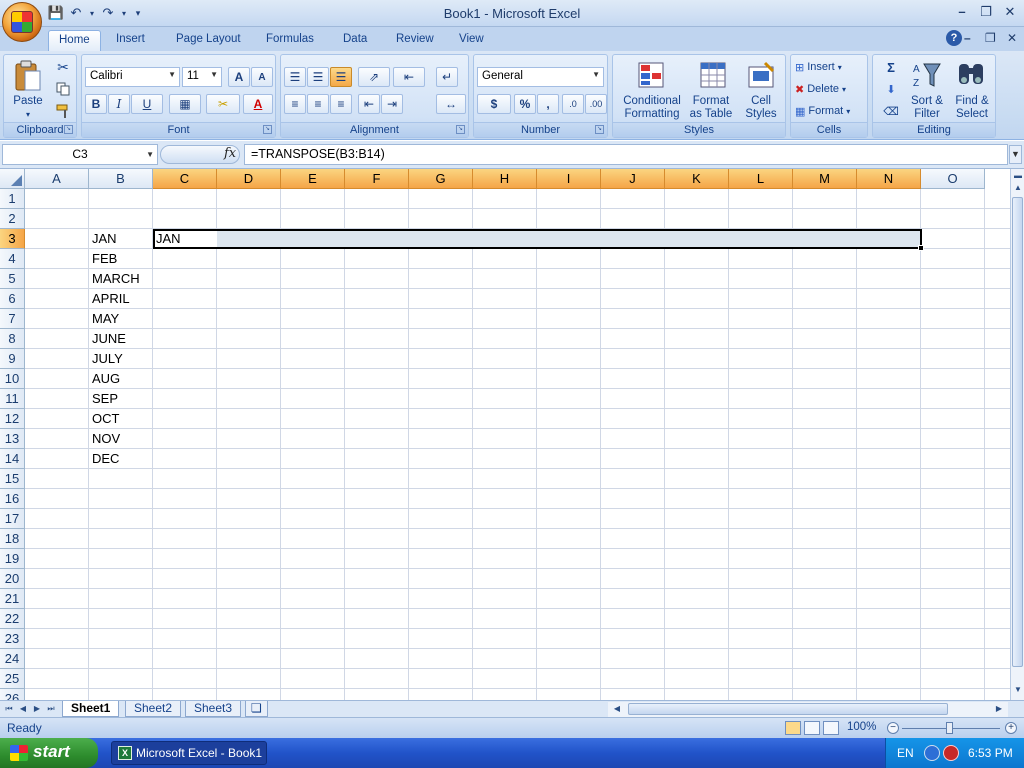  I want to click on format-as-table-label2: as Table, so click(711, 114).